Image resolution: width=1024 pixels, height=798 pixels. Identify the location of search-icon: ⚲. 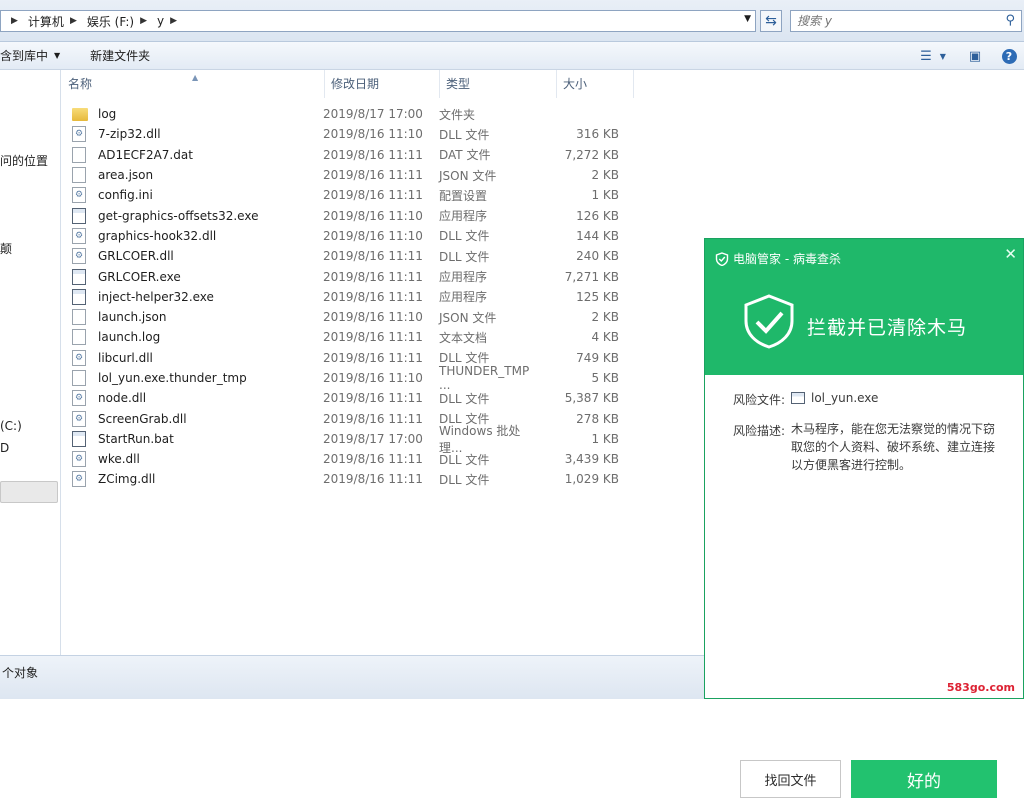
(1010, 20).